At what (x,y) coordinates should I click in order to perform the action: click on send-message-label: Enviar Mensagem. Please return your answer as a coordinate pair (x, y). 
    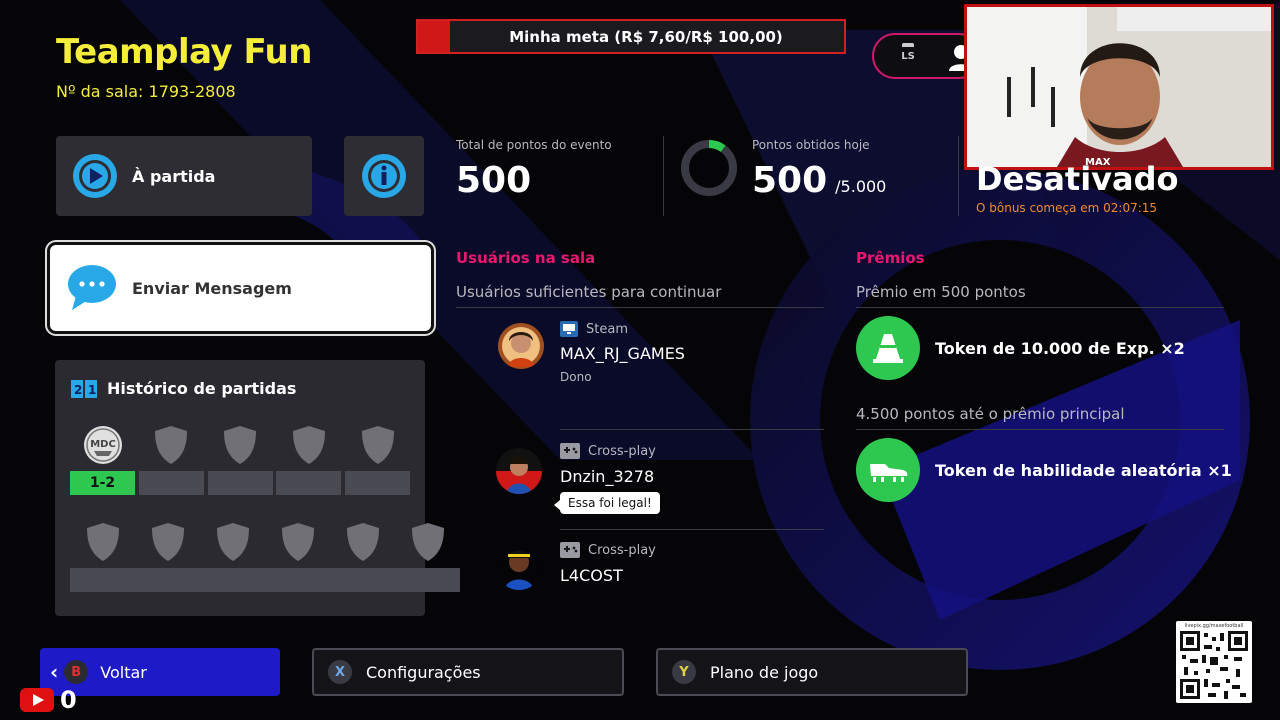
    Looking at the image, I should click on (212, 288).